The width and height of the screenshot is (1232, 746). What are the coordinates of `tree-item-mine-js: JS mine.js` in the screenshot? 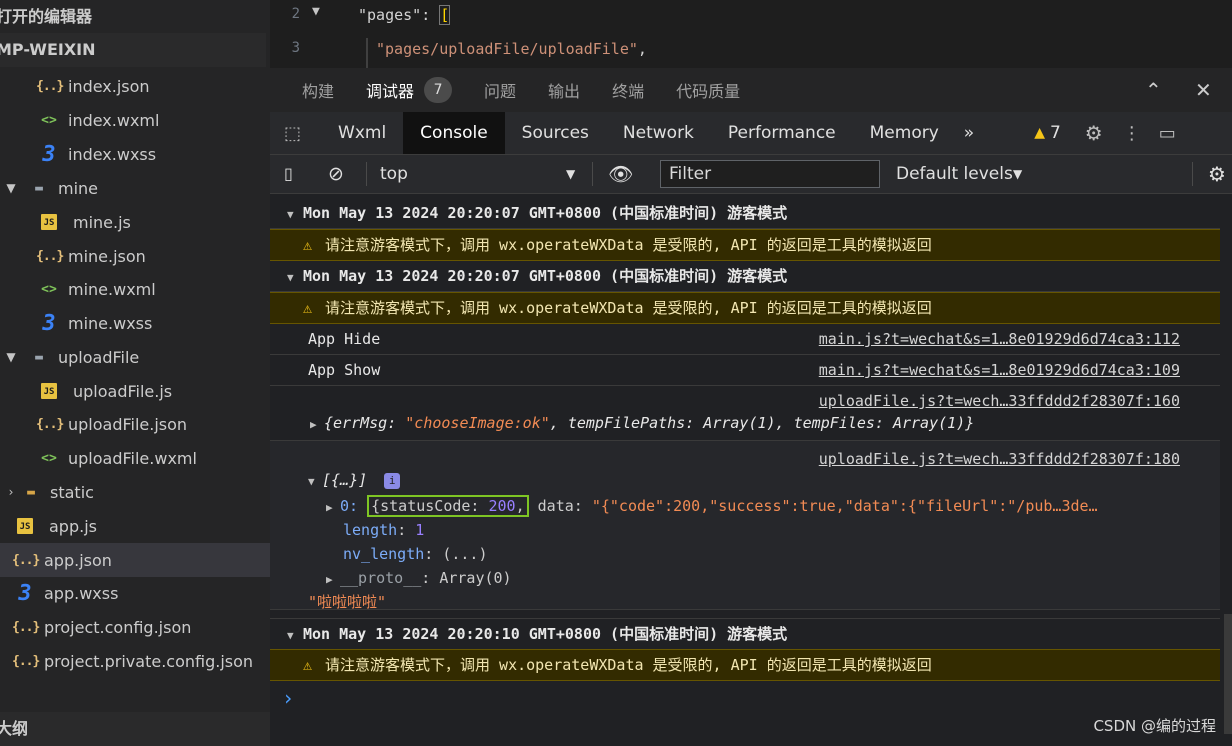 It's located at (135, 222).